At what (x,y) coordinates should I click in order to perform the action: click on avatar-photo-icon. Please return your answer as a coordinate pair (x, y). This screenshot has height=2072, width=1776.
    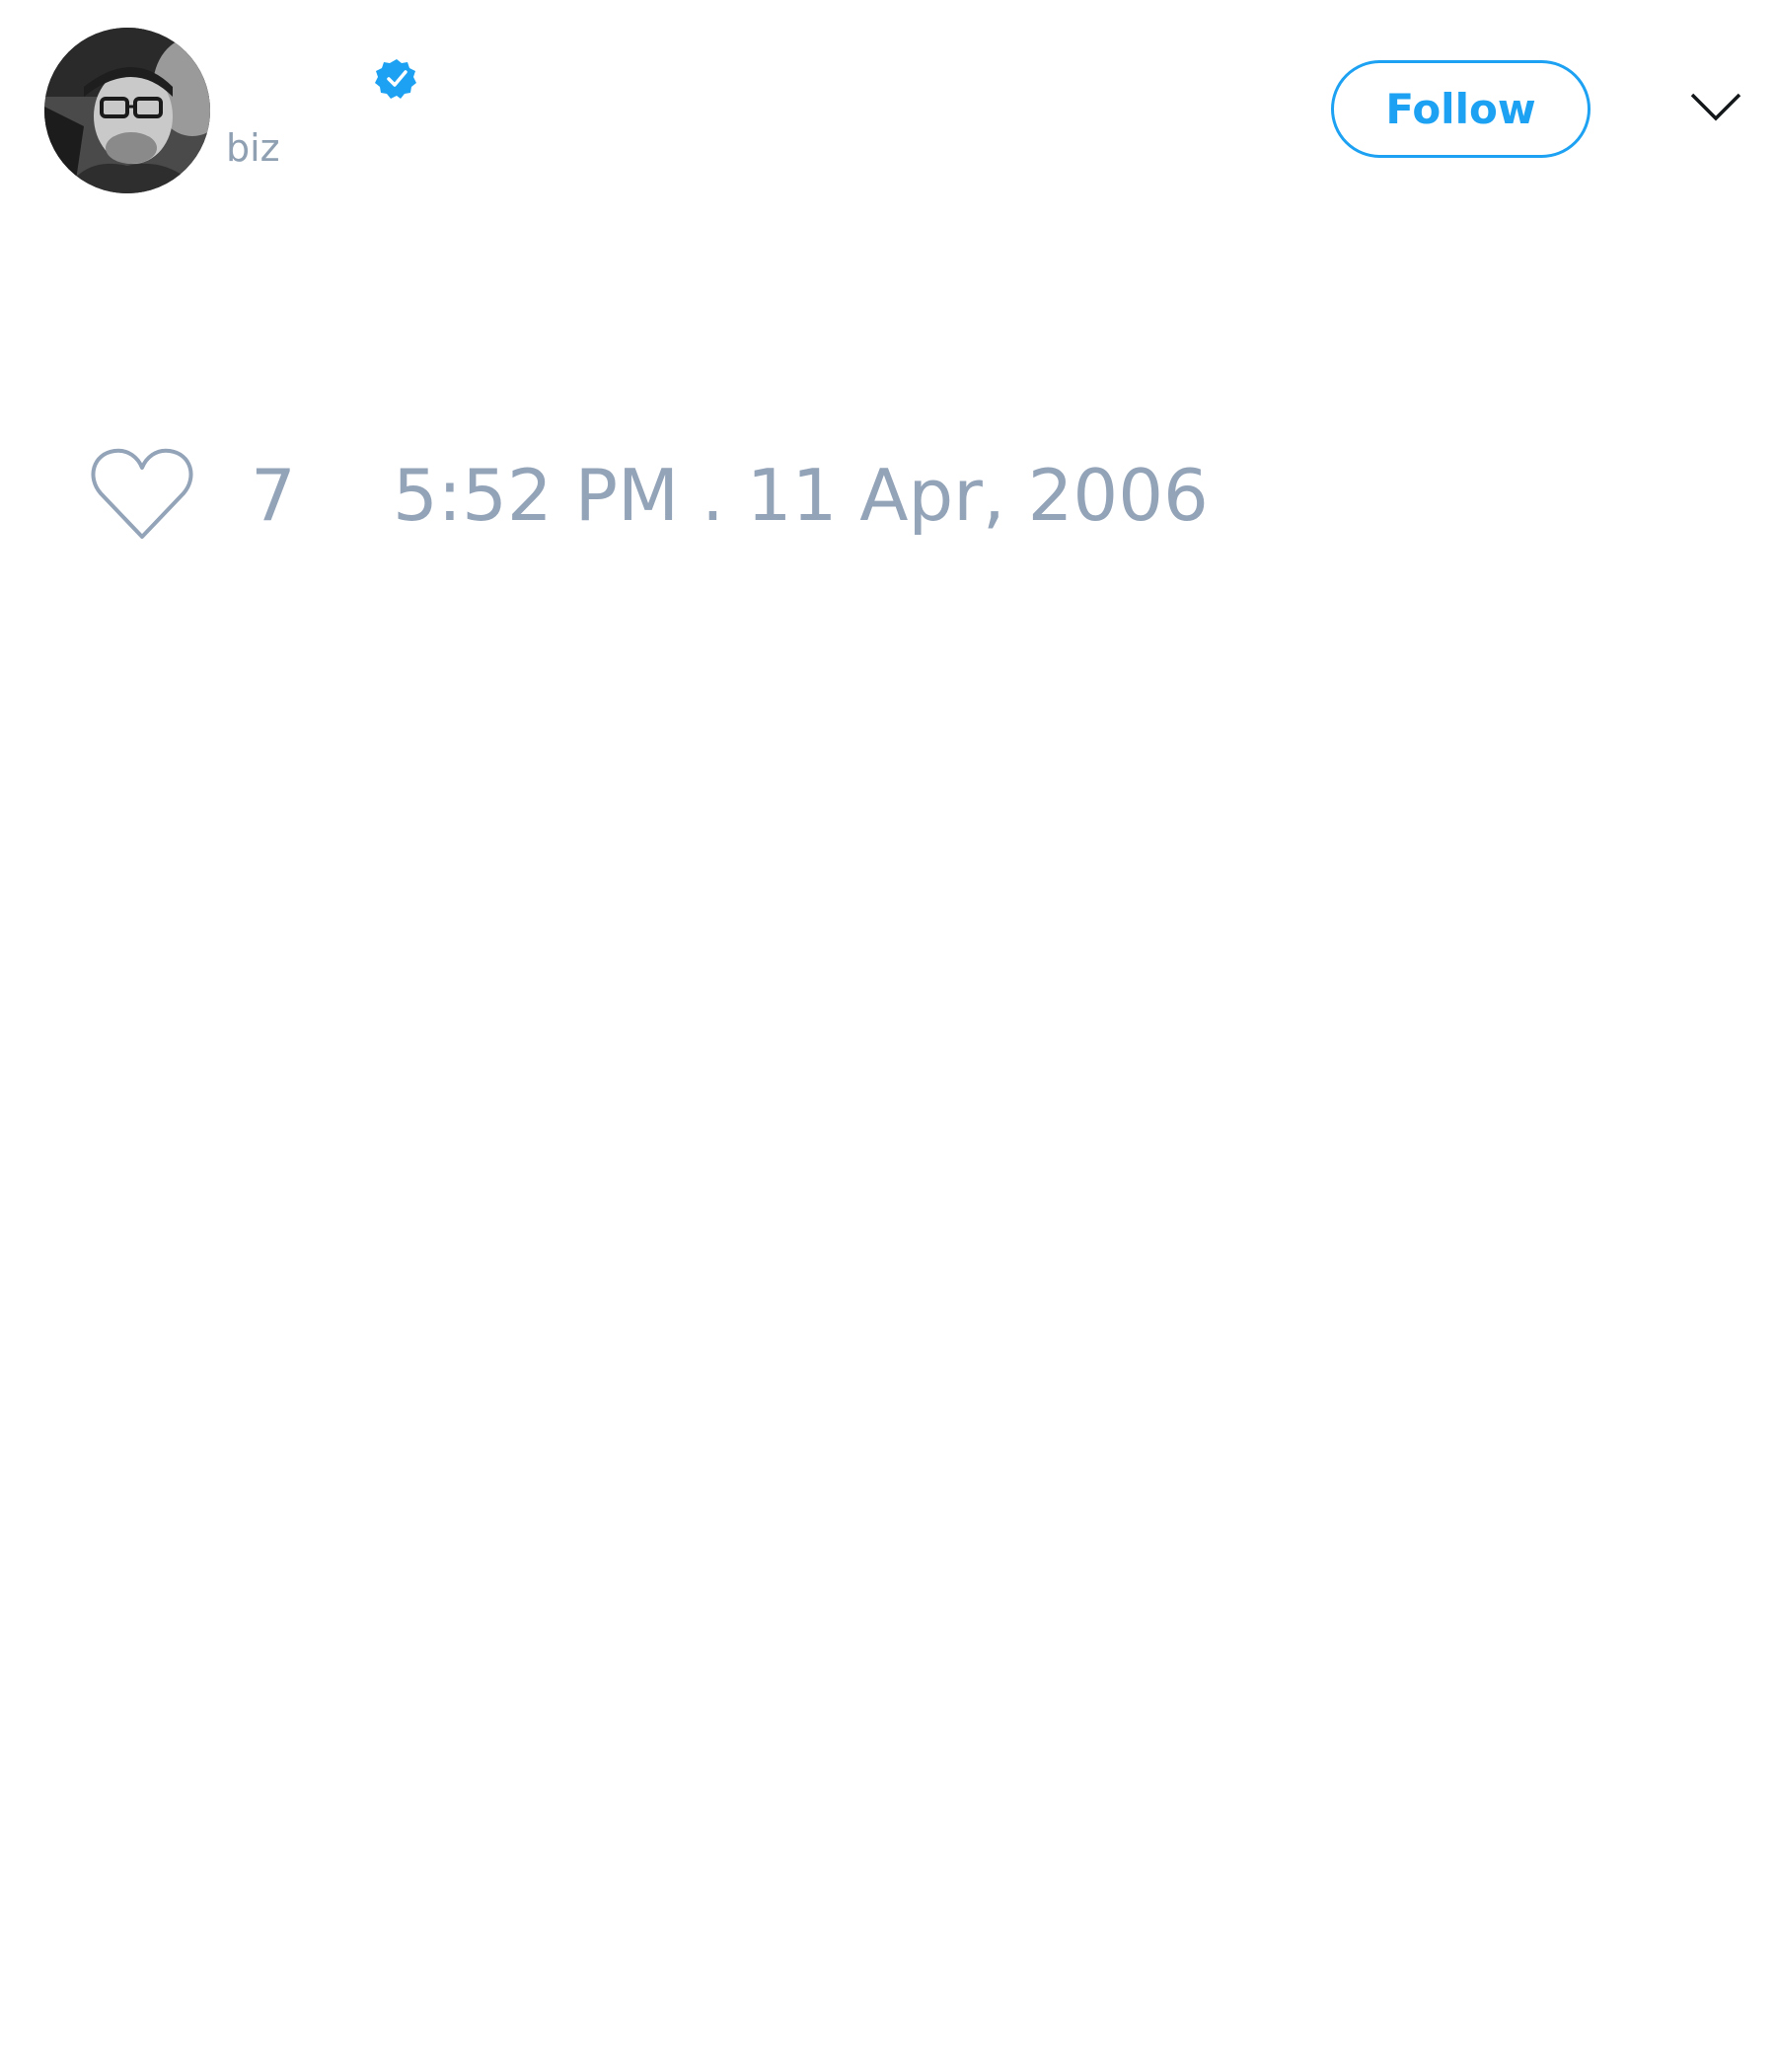
    Looking at the image, I should click on (127, 111).